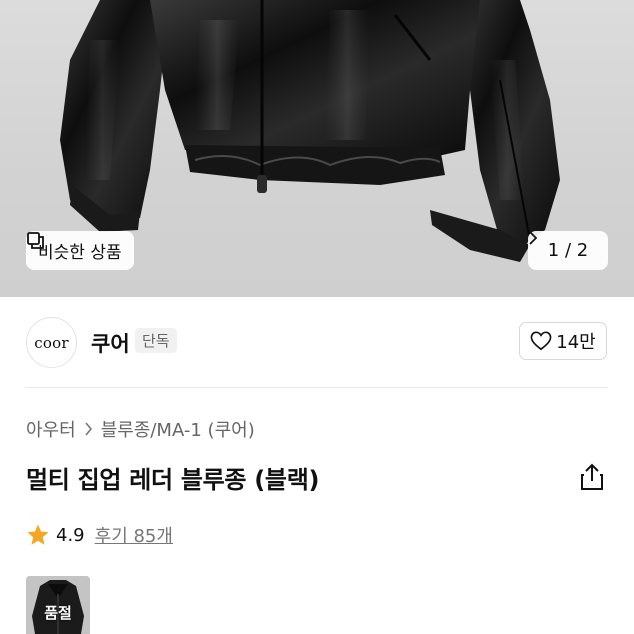 This screenshot has width=634, height=634. I want to click on exclusive-badge: 단독, so click(156, 340).